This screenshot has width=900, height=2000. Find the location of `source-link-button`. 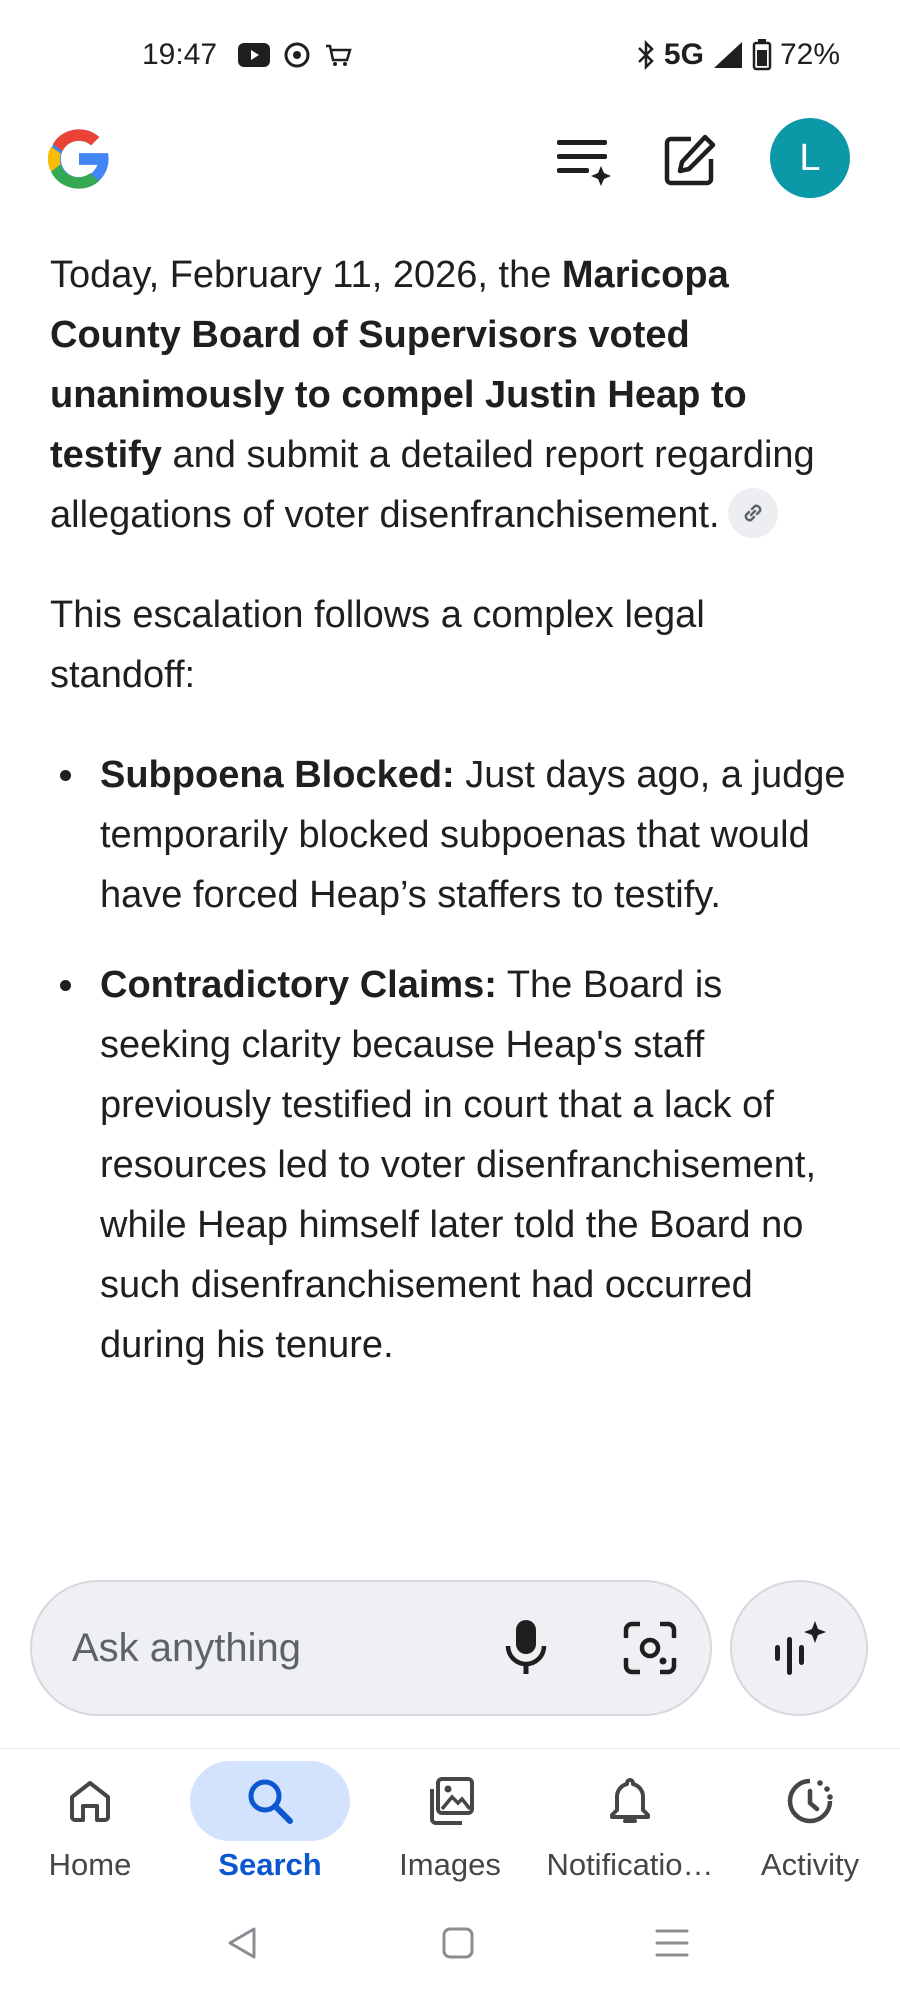

source-link-button is located at coordinates (752, 512).